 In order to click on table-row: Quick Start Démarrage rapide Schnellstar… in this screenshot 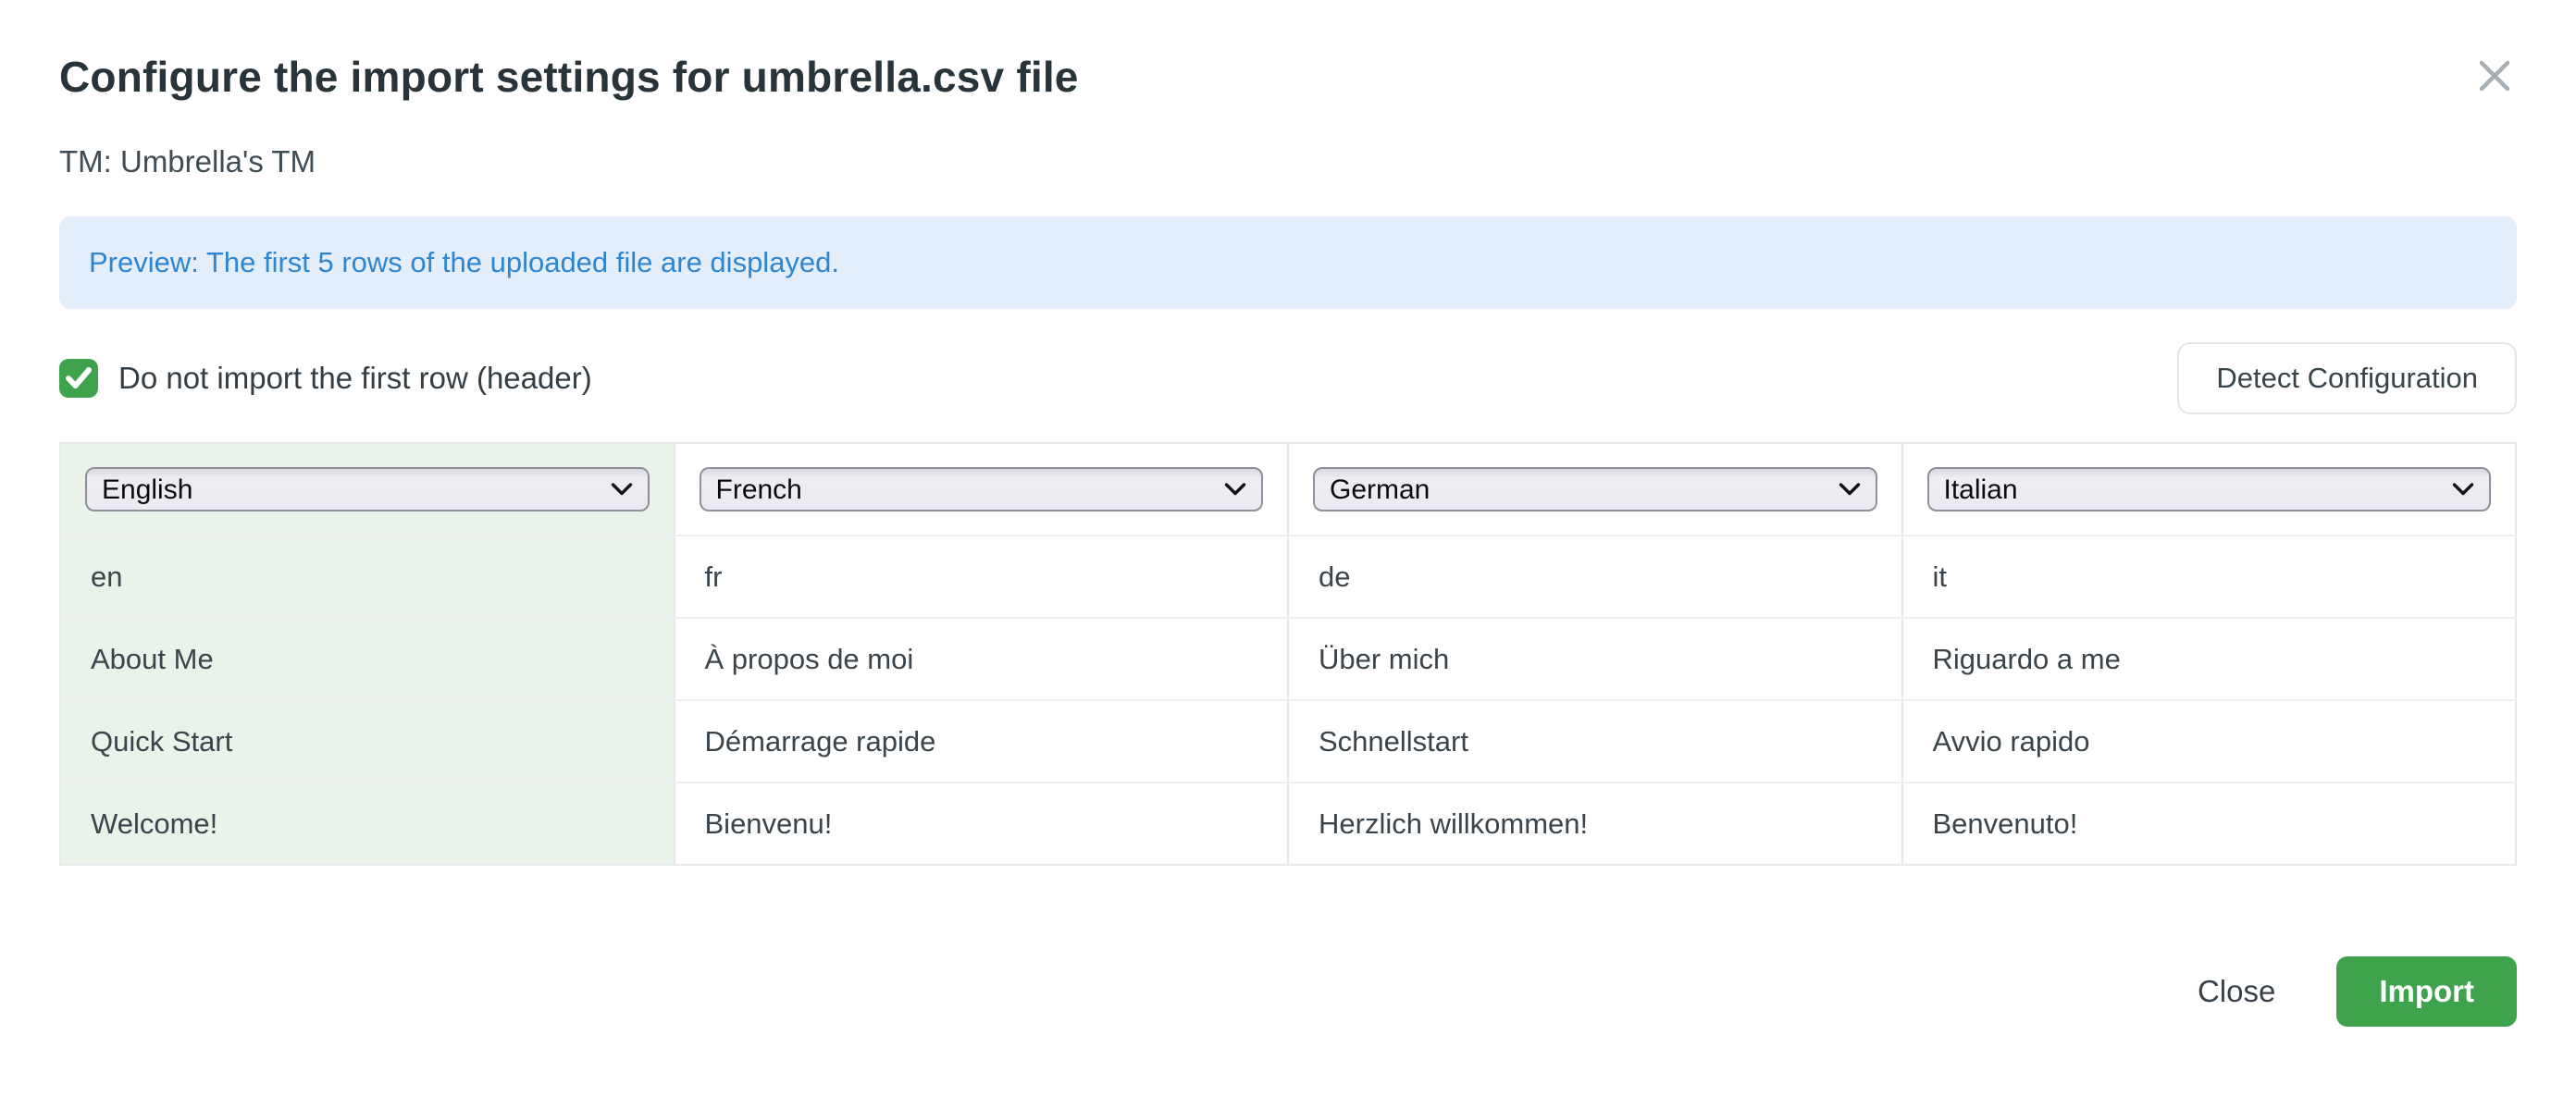, I will do `click(1288, 741)`.